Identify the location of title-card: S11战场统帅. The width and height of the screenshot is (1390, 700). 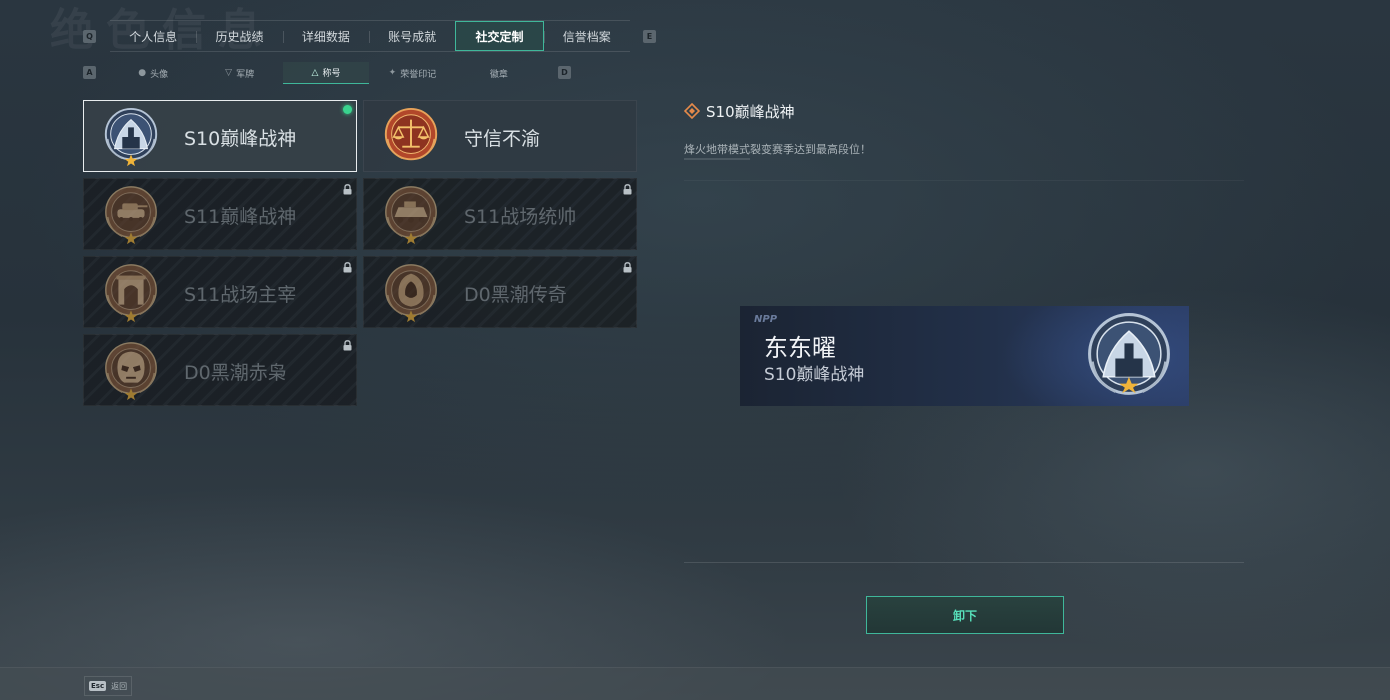
(500, 214).